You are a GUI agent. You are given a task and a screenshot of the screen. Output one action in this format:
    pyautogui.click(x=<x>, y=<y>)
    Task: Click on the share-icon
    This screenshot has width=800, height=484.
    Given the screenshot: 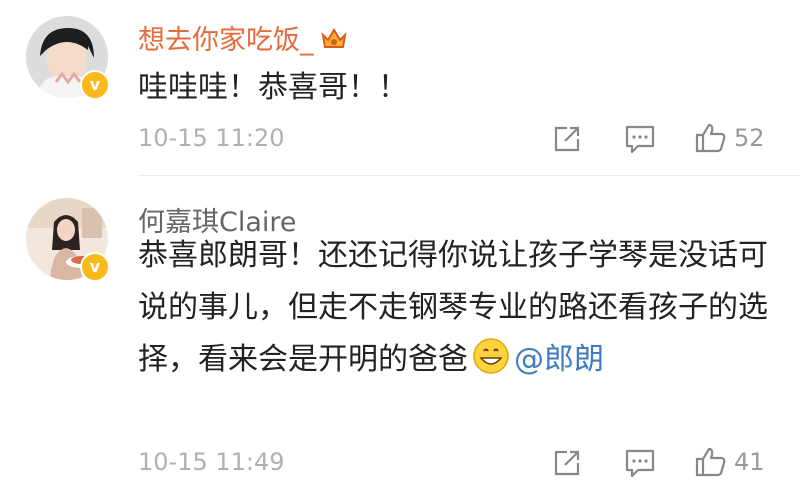 What is the action you would take?
    pyautogui.click(x=567, y=463)
    